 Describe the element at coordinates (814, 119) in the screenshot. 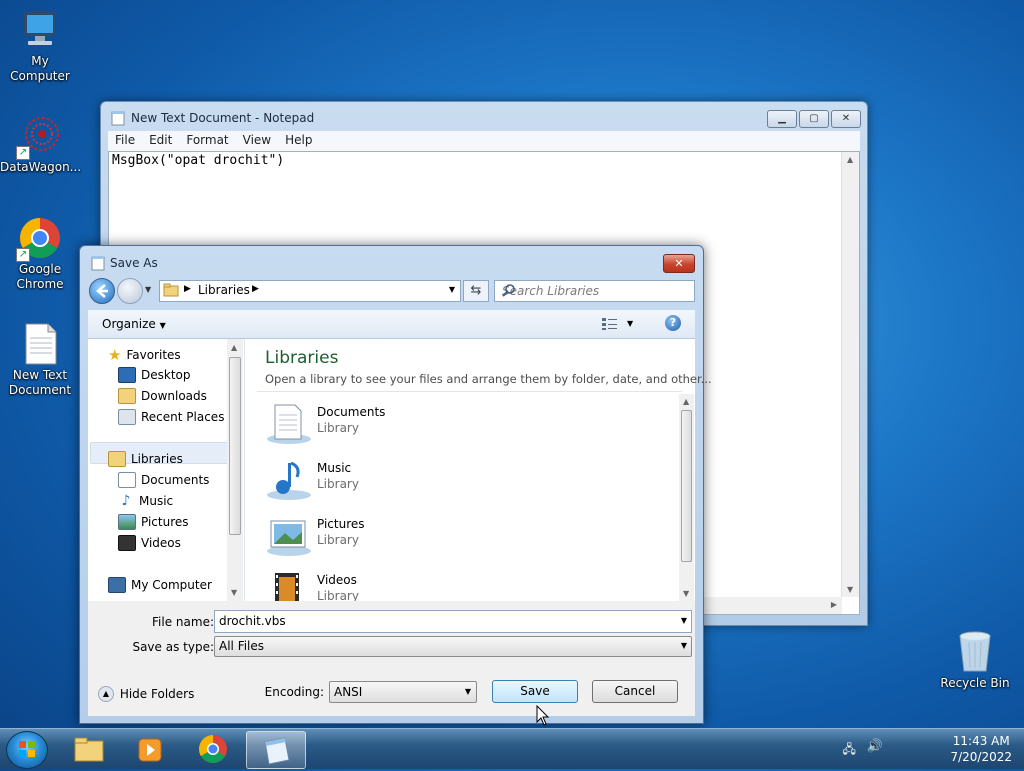

I see `maximize-button: ▢` at that location.